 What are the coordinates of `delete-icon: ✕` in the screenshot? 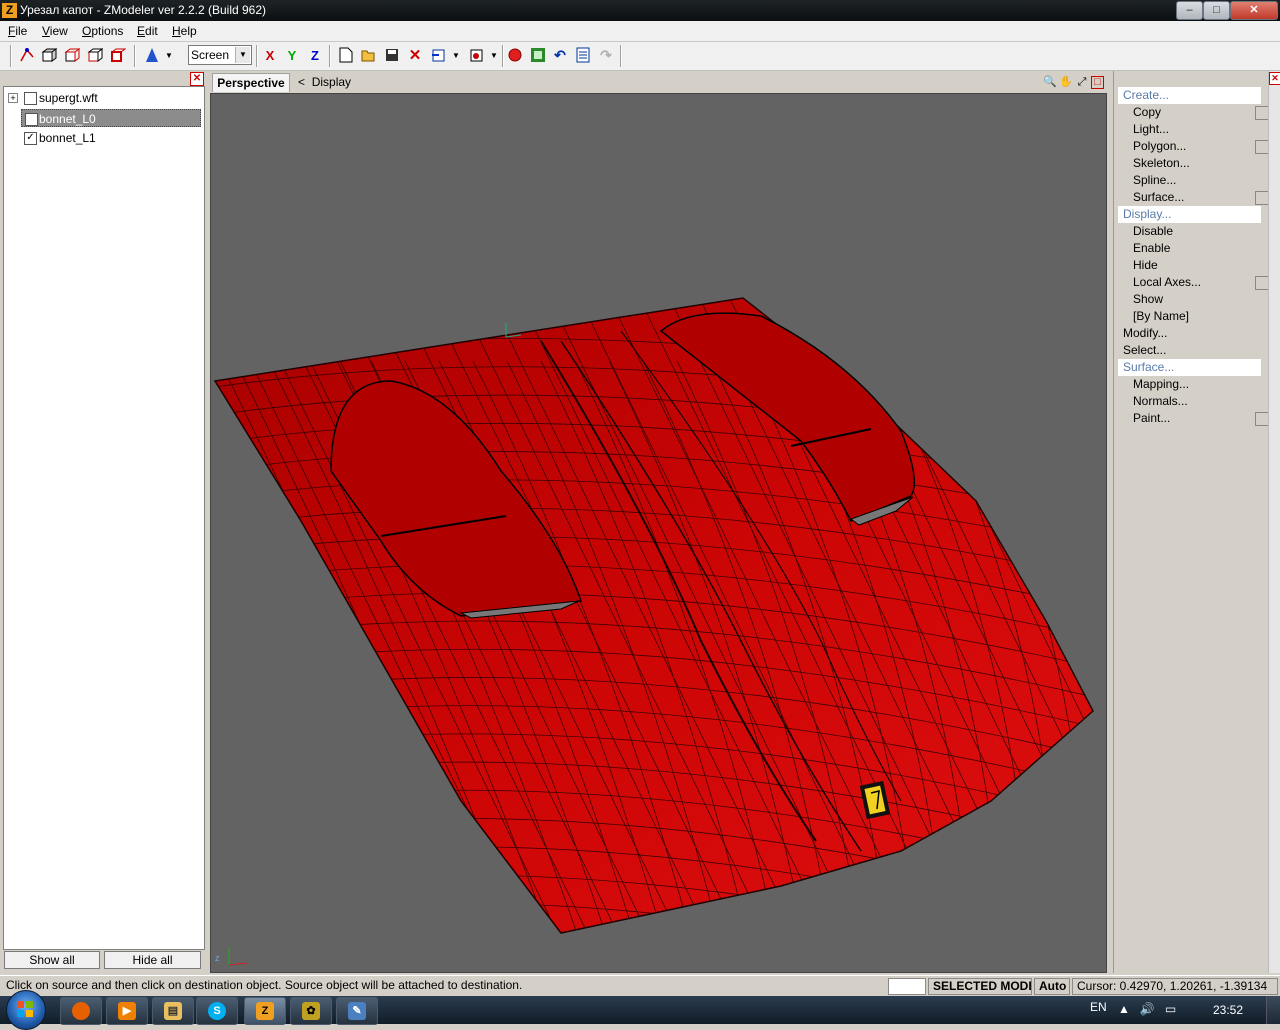 It's located at (415, 55).